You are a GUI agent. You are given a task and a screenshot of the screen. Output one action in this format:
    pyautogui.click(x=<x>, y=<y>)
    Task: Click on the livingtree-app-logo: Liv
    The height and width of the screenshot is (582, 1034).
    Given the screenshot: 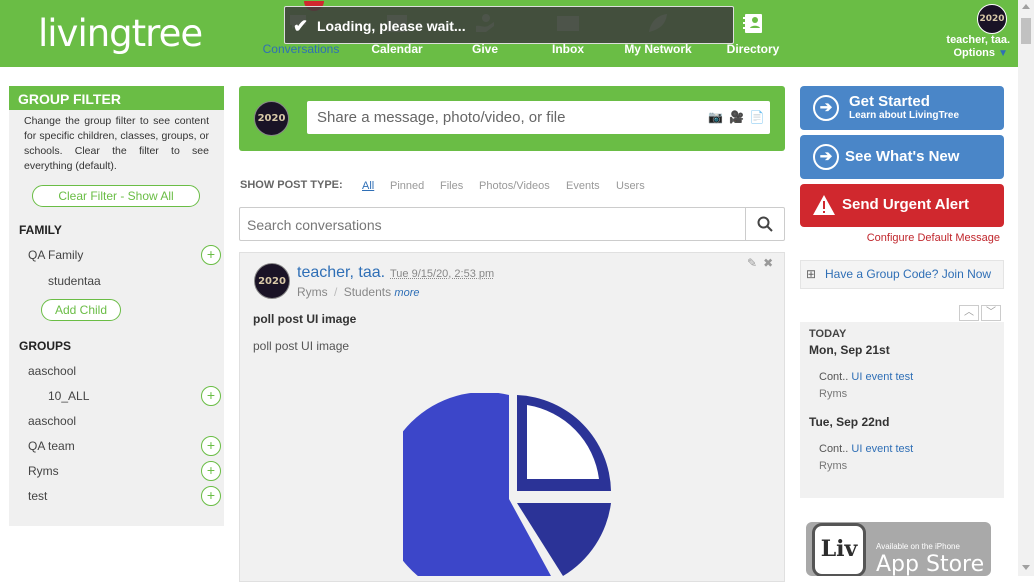 What is the action you would take?
    pyautogui.click(x=839, y=549)
    